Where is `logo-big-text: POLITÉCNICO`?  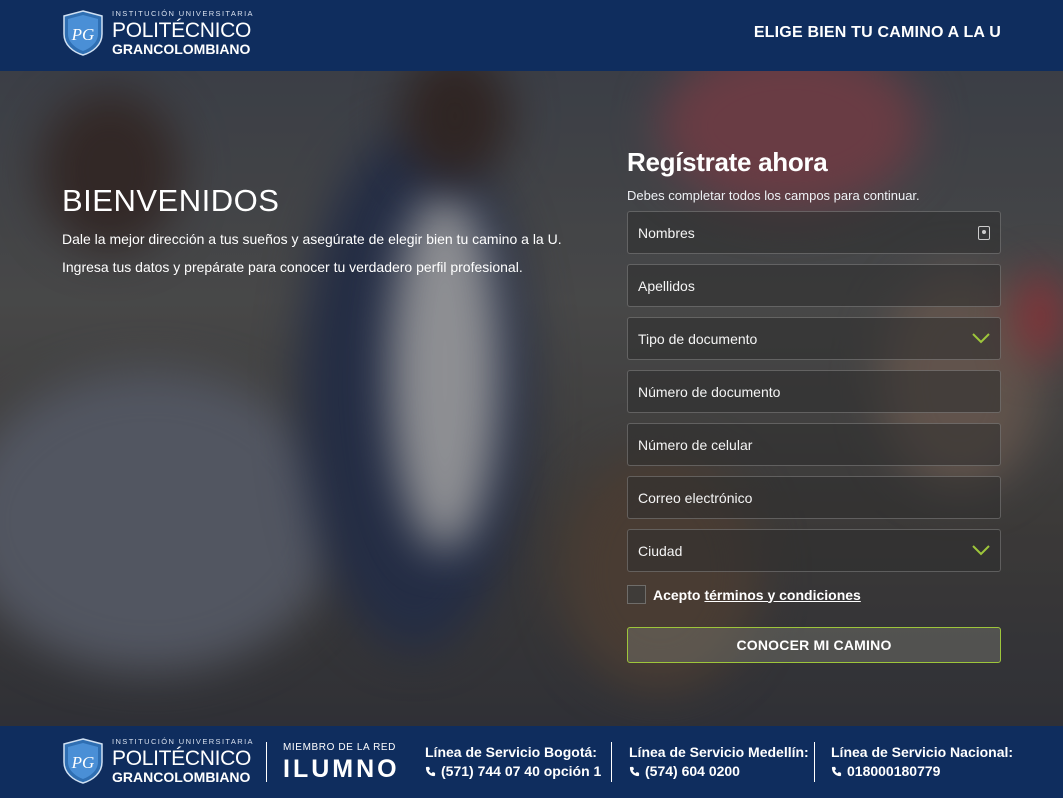 logo-big-text: POLITÉCNICO is located at coordinates (182, 30).